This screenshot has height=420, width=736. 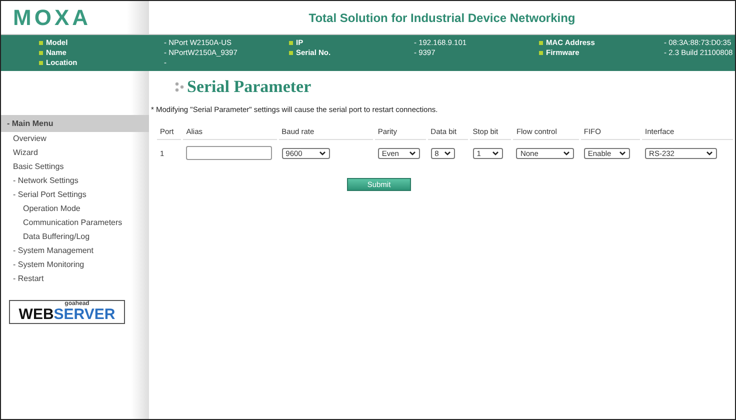 I want to click on menu-item: Operation Mode, so click(x=75, y=209).